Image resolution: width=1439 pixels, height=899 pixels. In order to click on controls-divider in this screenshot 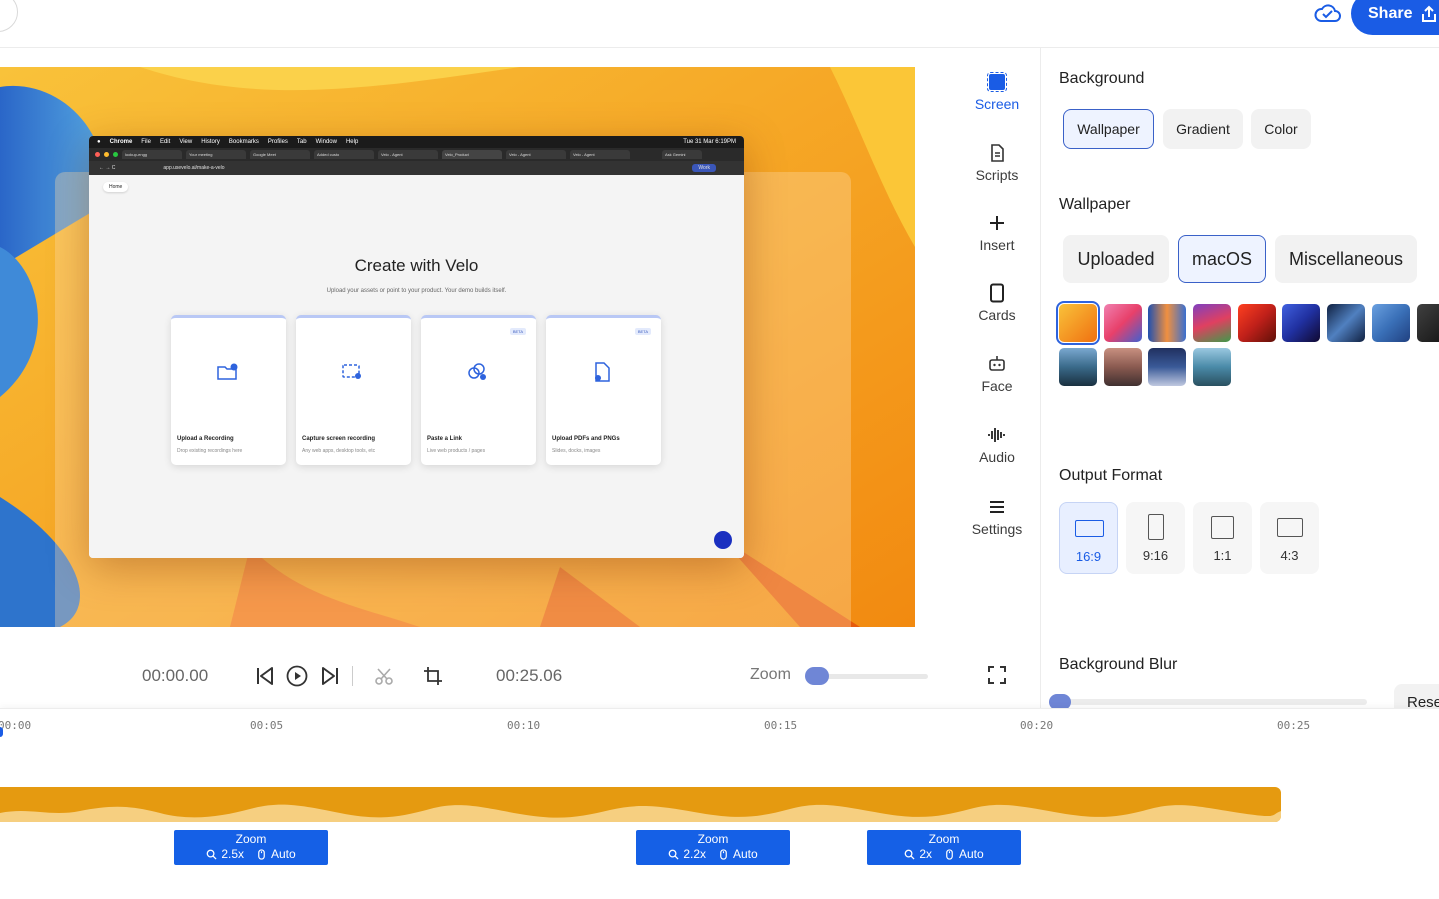, I will do `click(352, 676)`.